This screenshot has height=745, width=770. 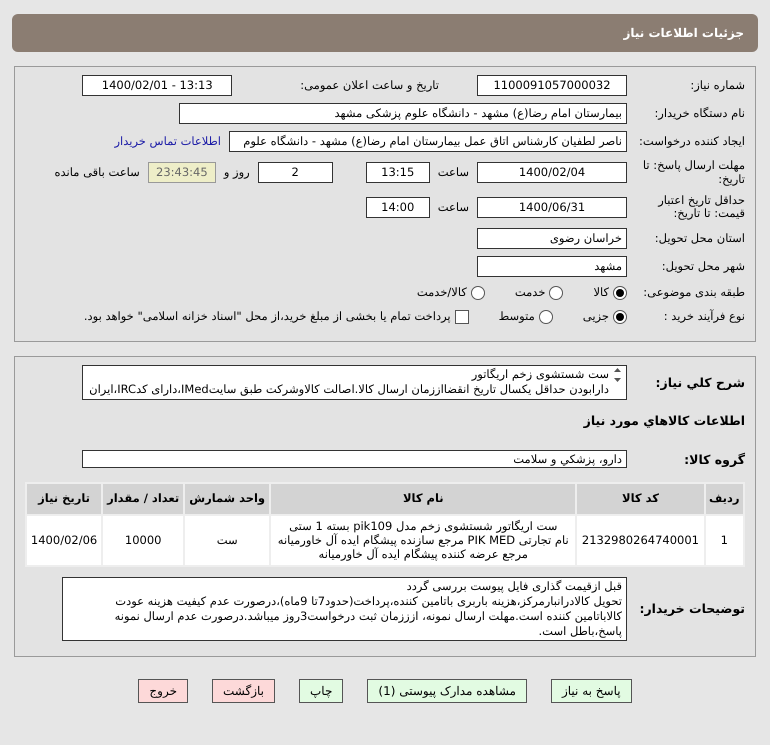 What do you see at coordinates (295, 173) in the screenshot?
I see `field-value: 2` at bounding box center [295, 173].